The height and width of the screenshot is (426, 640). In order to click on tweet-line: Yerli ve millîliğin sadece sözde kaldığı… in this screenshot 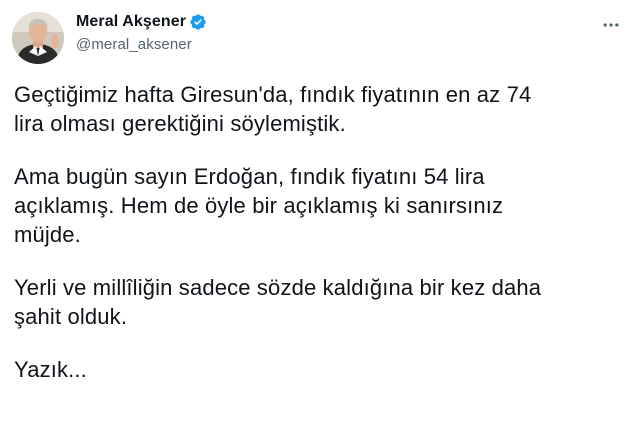, I will do `click(278, 287)`.